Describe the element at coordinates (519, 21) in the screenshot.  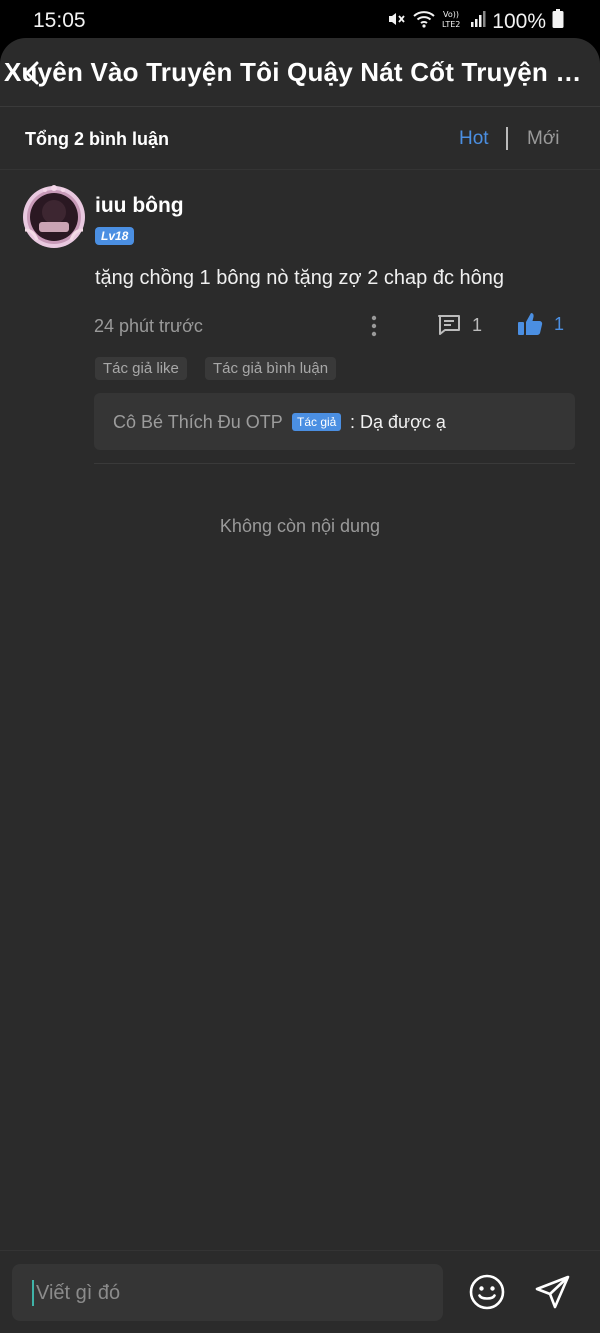
I see `battery-percent: 100%` at that location.